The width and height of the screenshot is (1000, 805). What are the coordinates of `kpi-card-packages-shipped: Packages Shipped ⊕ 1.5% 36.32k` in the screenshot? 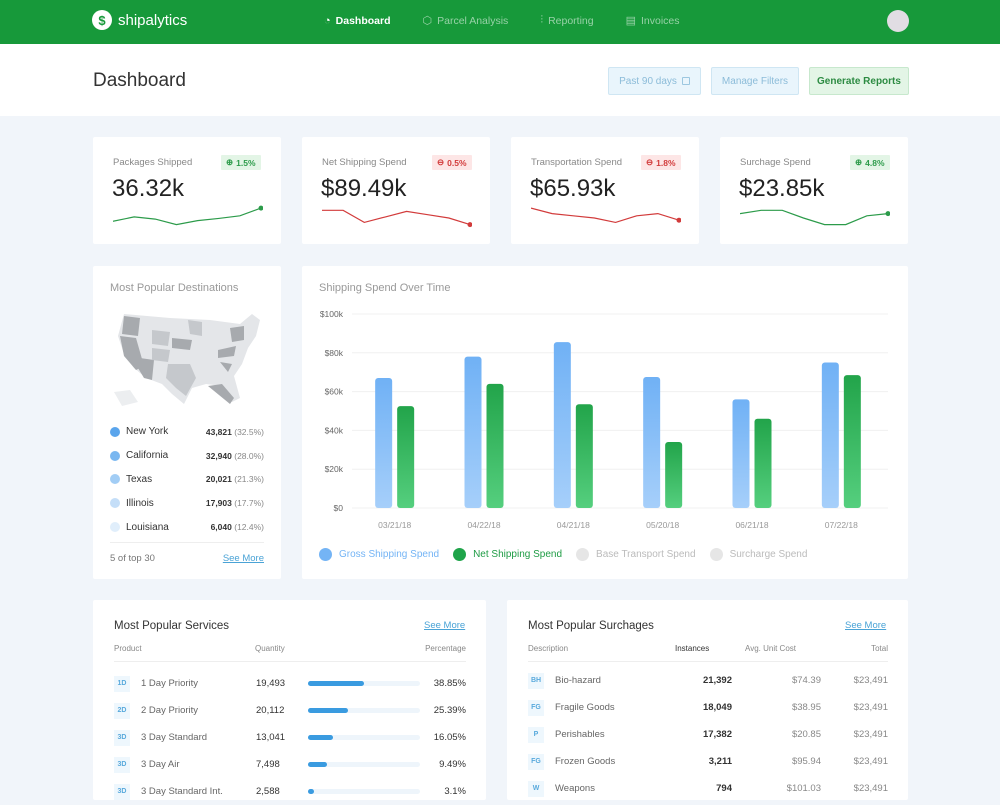 It's located at (187, 190).